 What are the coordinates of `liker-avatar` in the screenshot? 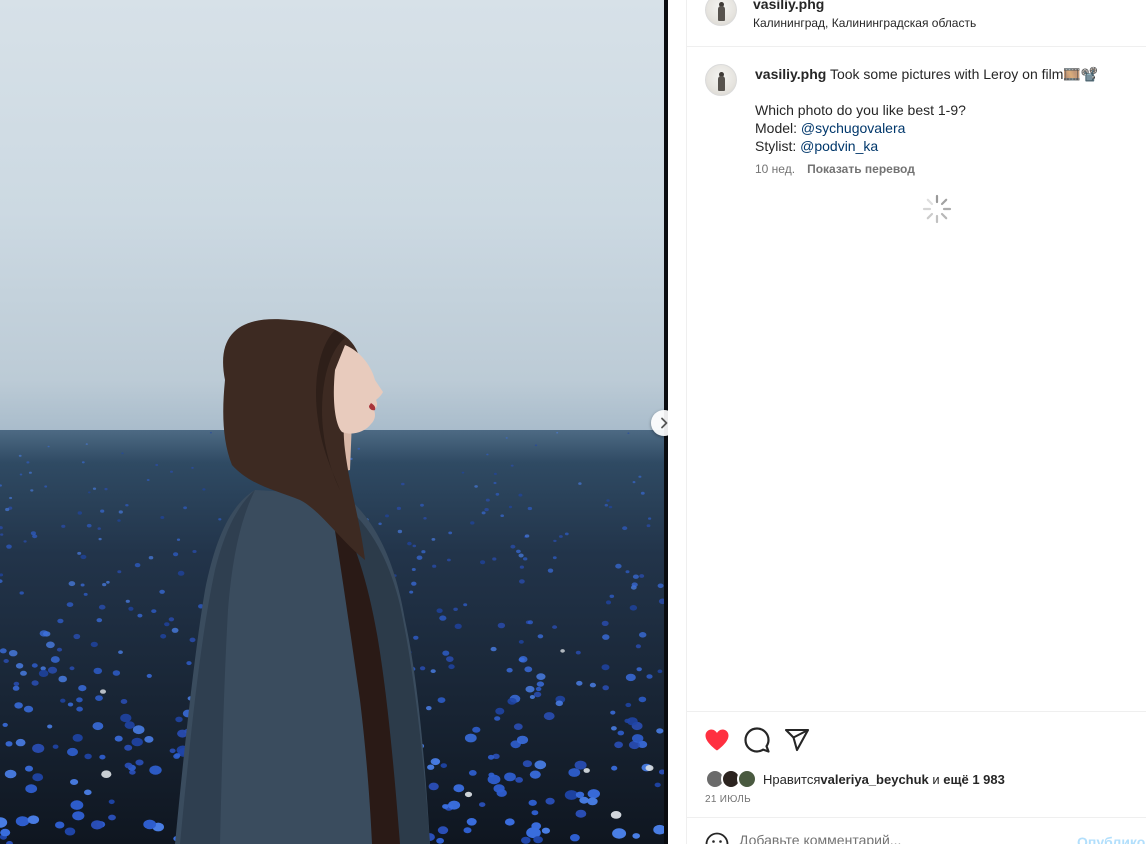 It's located at (747, 779).